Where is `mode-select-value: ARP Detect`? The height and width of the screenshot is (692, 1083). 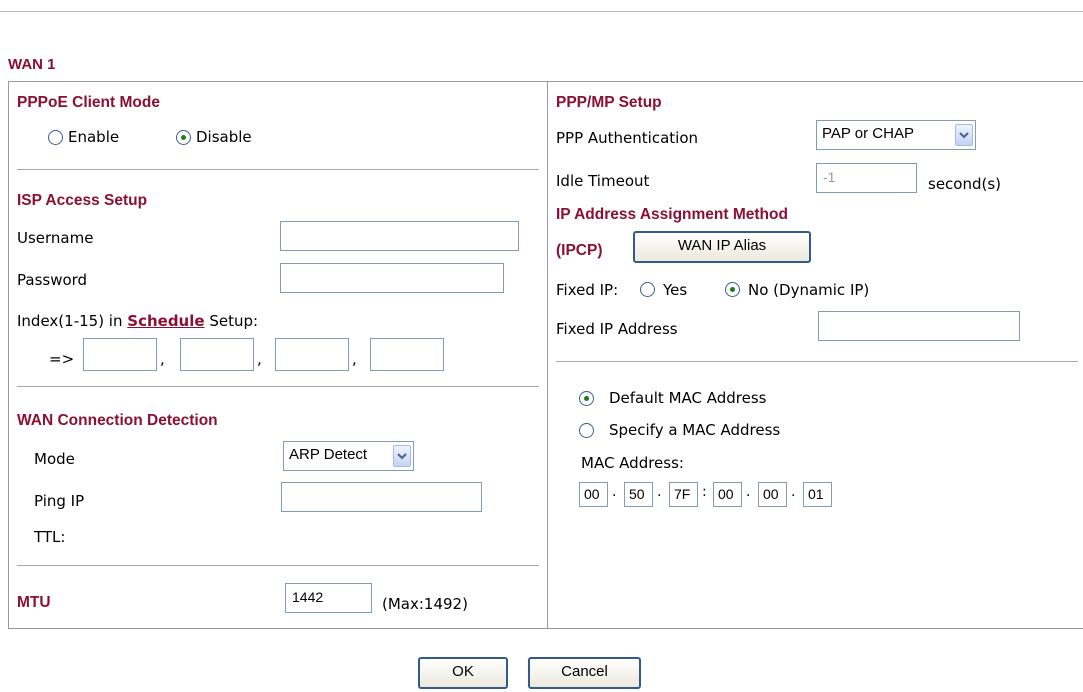 mode-select-value: ARP Detect is located at coordinates (328, 454).